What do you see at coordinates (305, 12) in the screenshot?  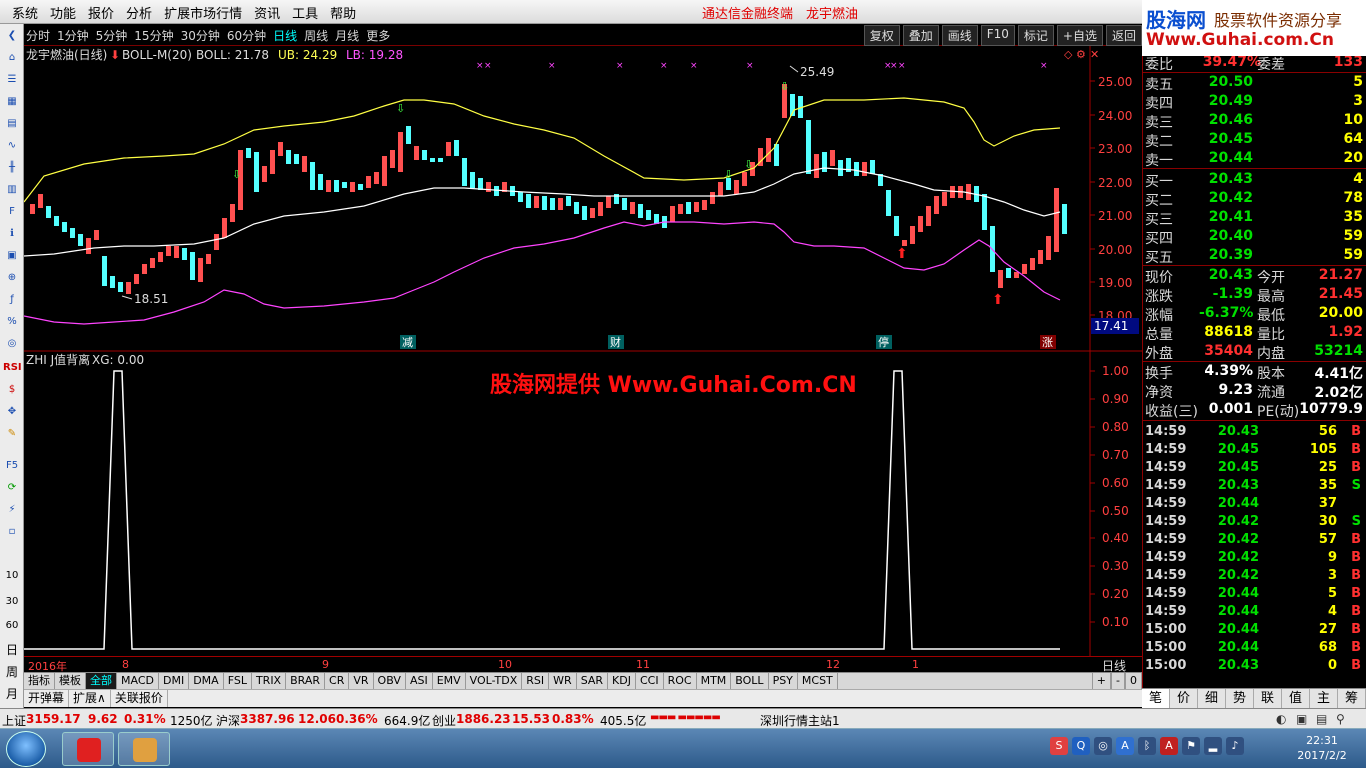 I see `menu-item-tools: 工具` at bounding box center [305, 12].